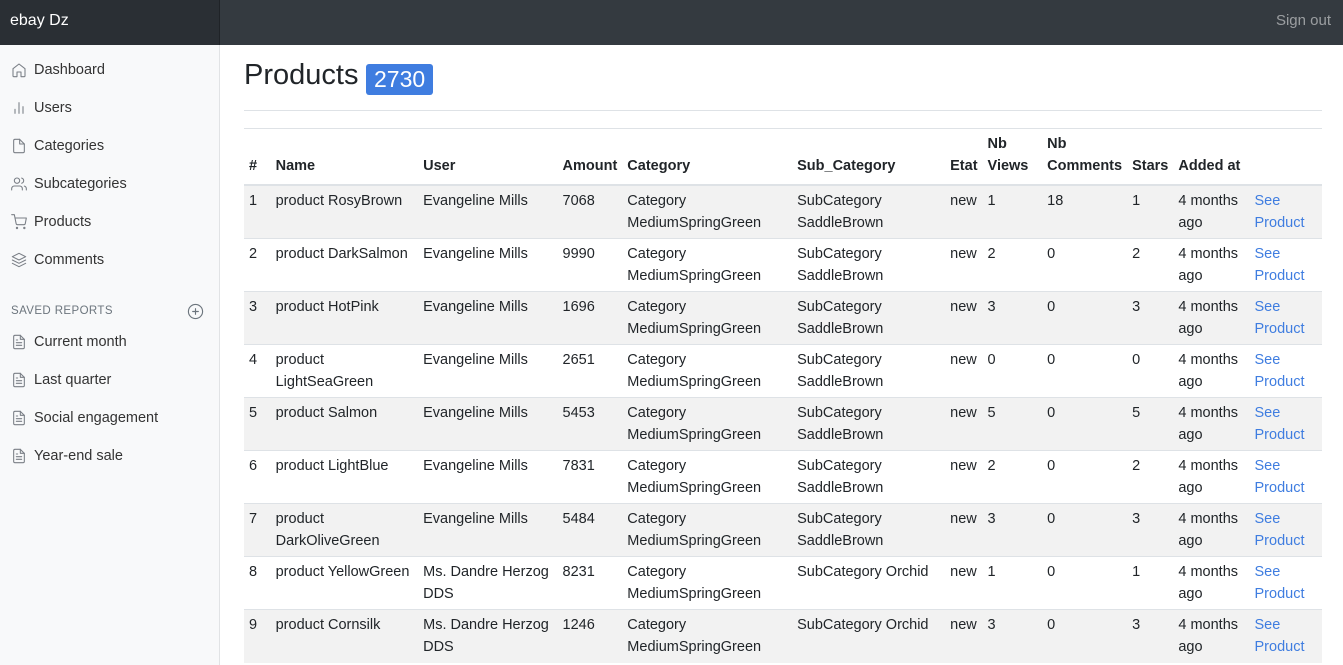  I want to click on sidebar-item-comments: Comments, so click(57, 260).